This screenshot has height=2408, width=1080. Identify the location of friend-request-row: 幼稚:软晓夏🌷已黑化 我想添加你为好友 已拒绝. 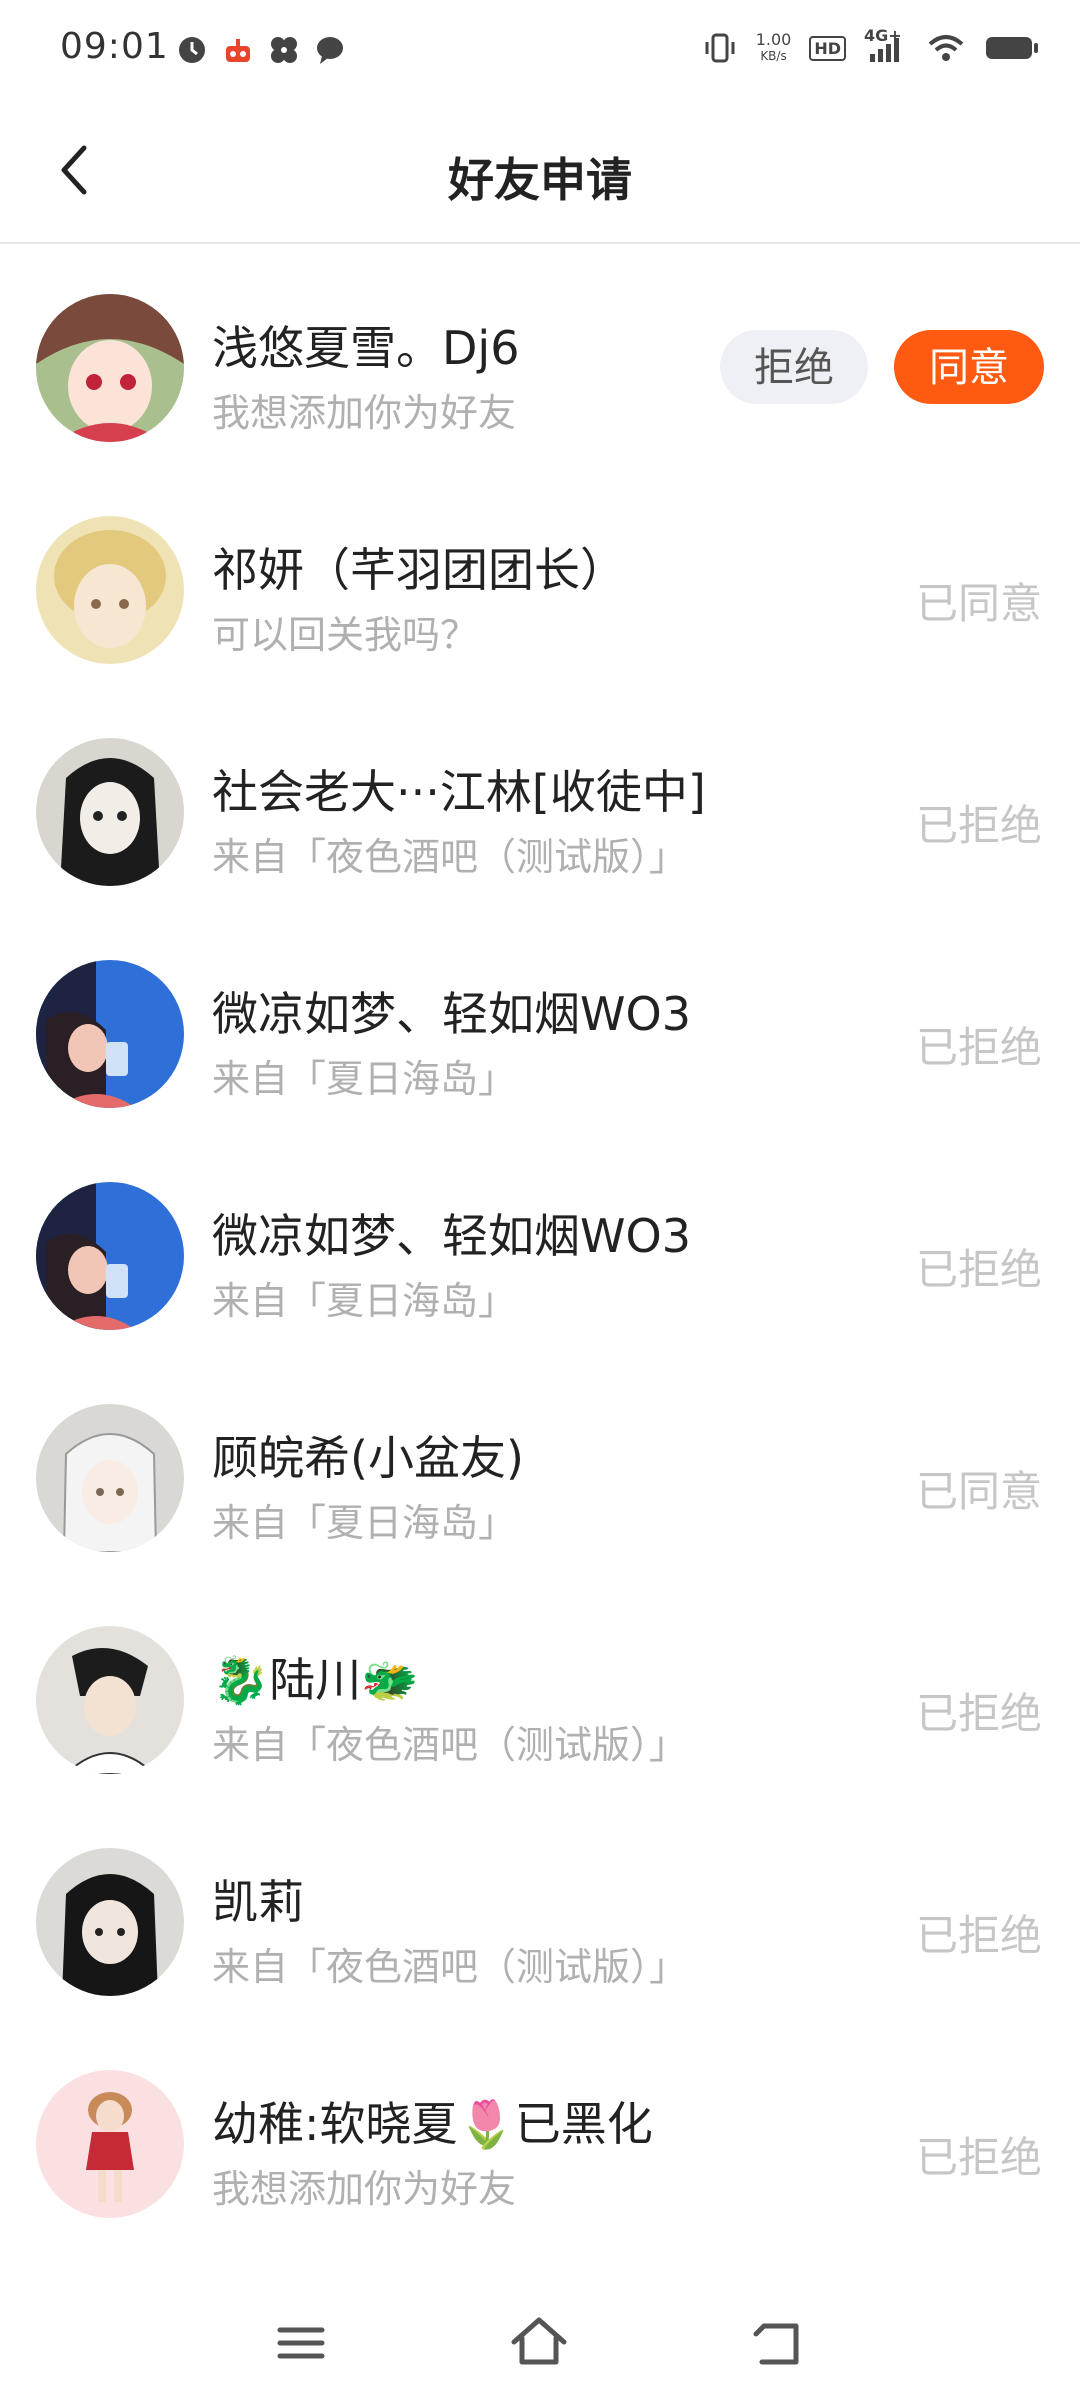
(540, 2131).